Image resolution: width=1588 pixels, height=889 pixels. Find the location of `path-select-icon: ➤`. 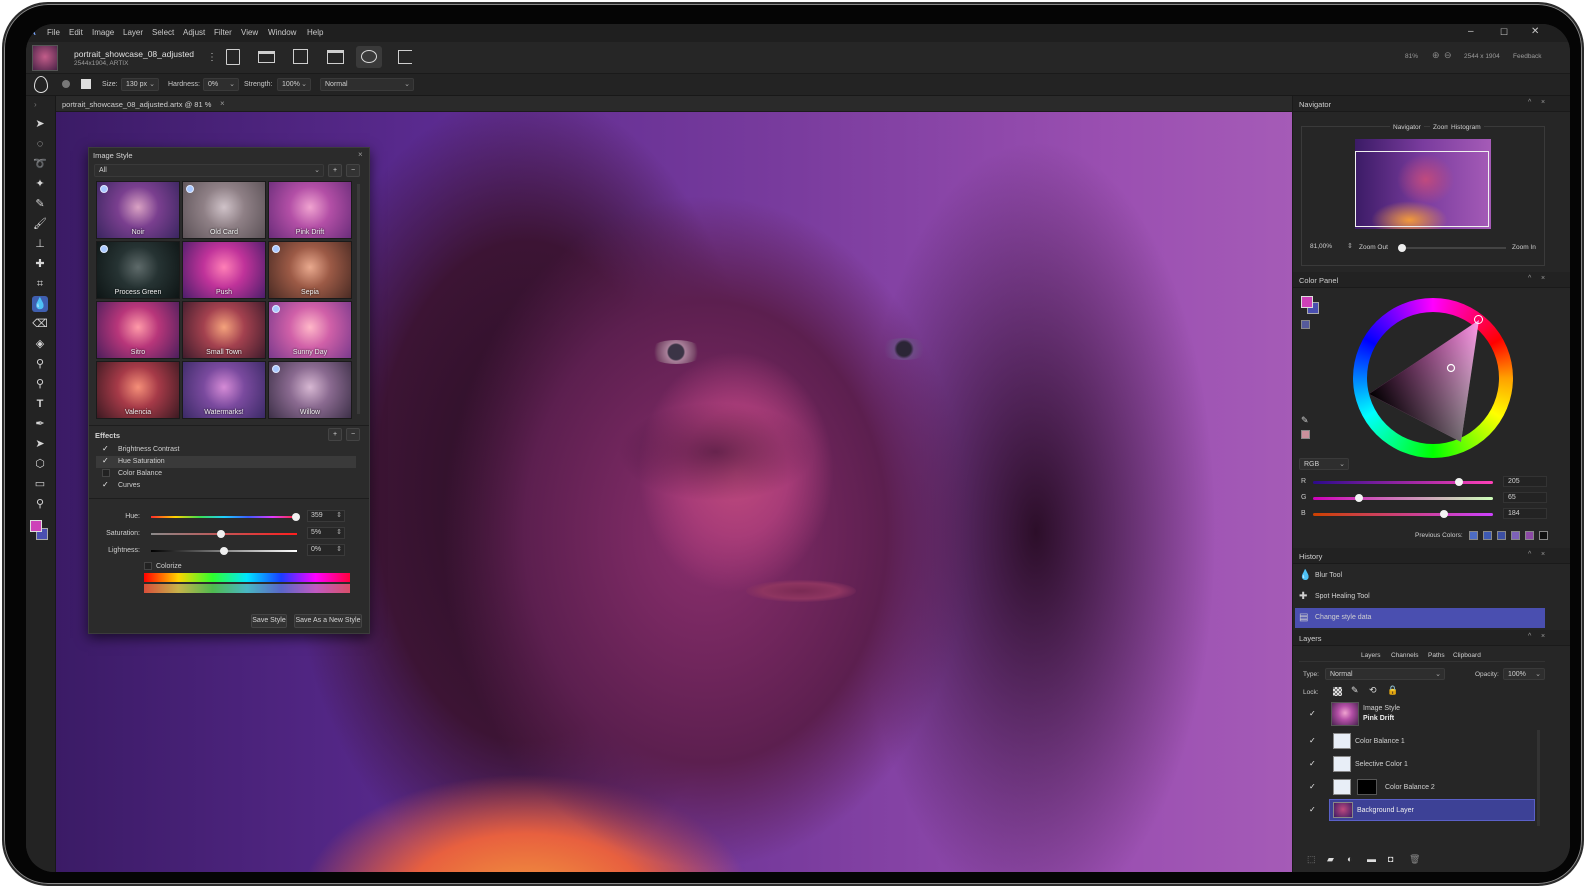

path-select-icon: ➤ is located at coordinates (40, 444).